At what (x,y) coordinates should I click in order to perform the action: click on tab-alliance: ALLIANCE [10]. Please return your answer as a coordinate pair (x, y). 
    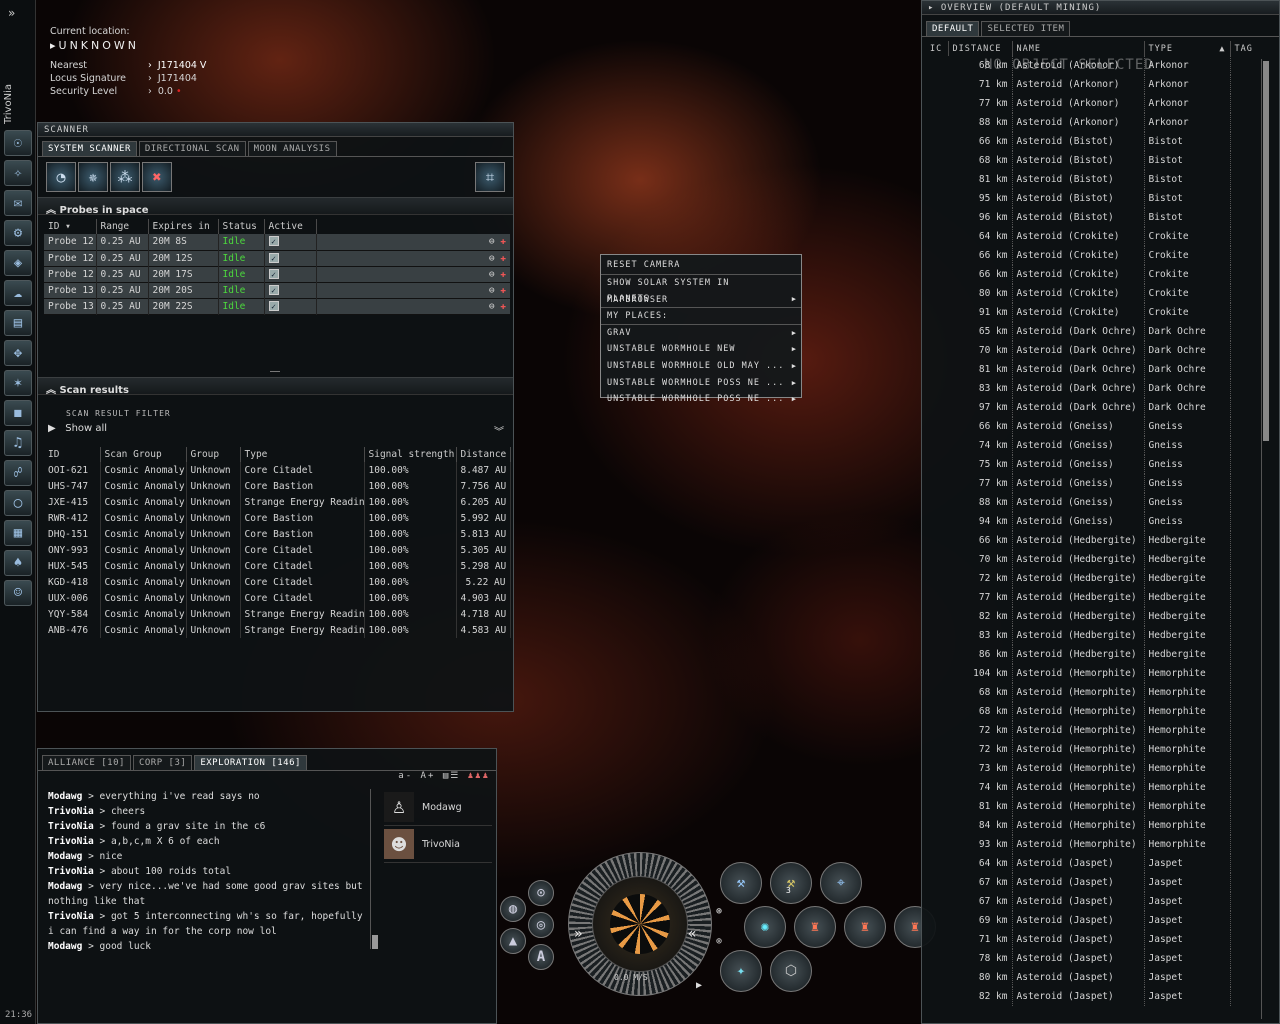
    Looking at the image, I should click on (86, 762).